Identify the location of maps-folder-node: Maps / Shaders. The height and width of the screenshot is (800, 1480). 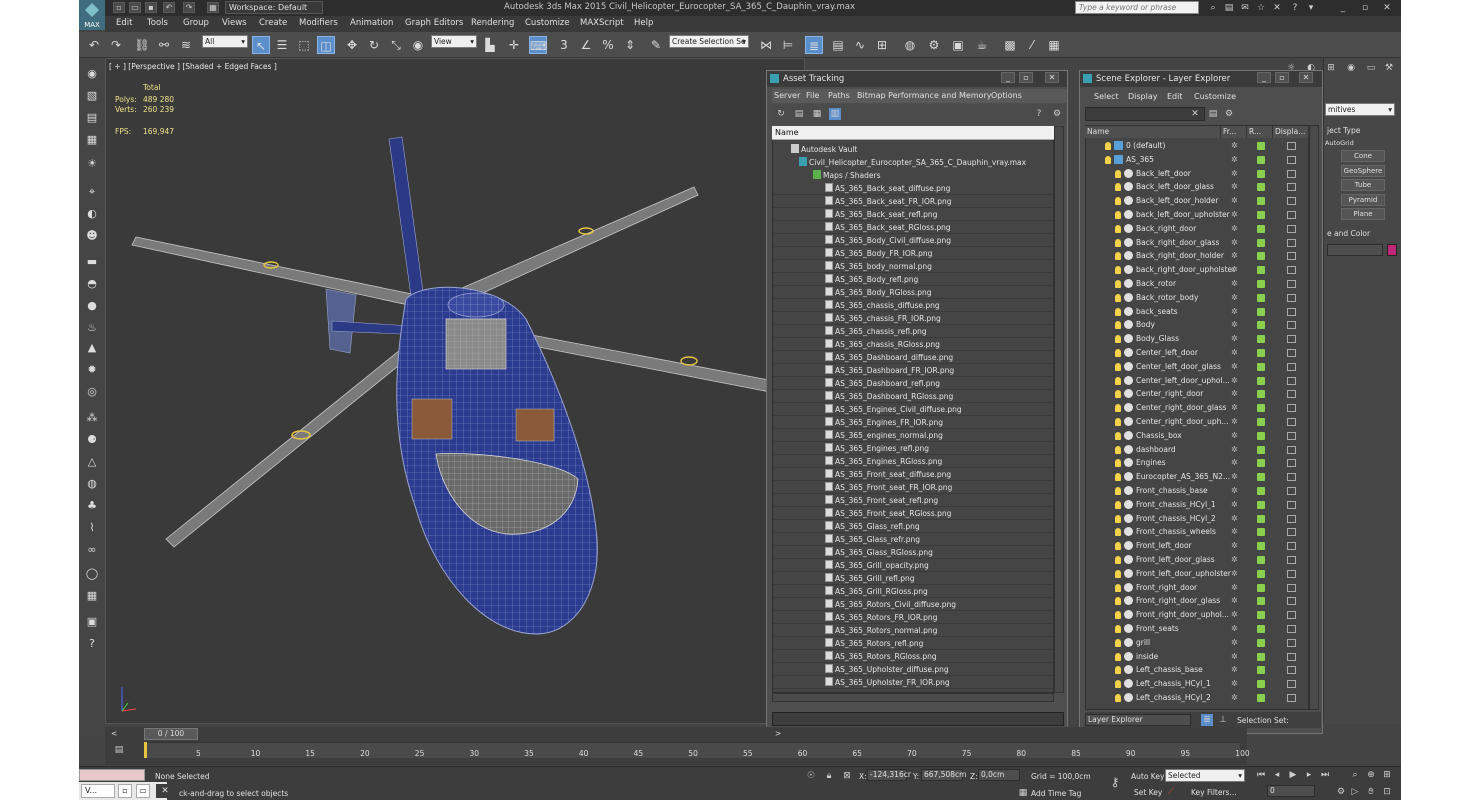
(827, 175).